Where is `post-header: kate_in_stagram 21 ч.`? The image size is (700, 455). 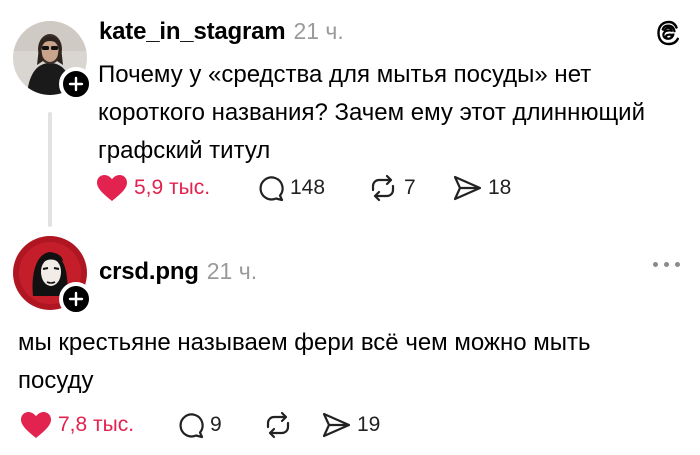 post-header: kate_in_stagram 21 ч. is located at coordinates (221, 32).